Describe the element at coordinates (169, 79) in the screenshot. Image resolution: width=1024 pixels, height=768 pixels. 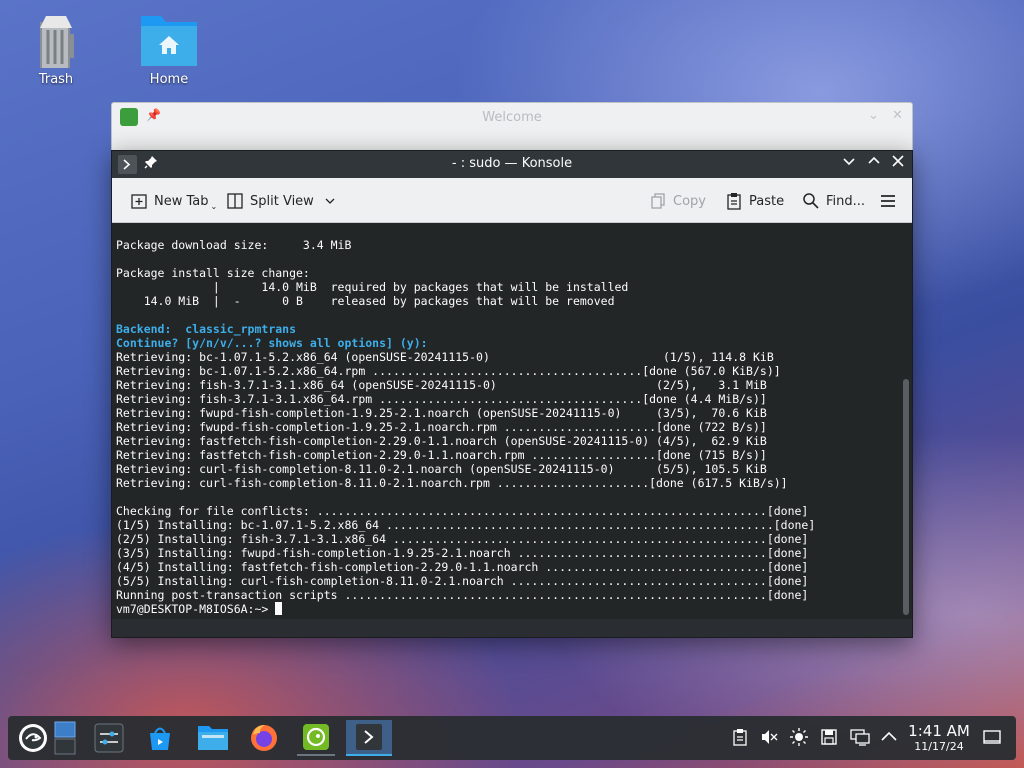
I see `desktop-icon-label: Home` at that location.